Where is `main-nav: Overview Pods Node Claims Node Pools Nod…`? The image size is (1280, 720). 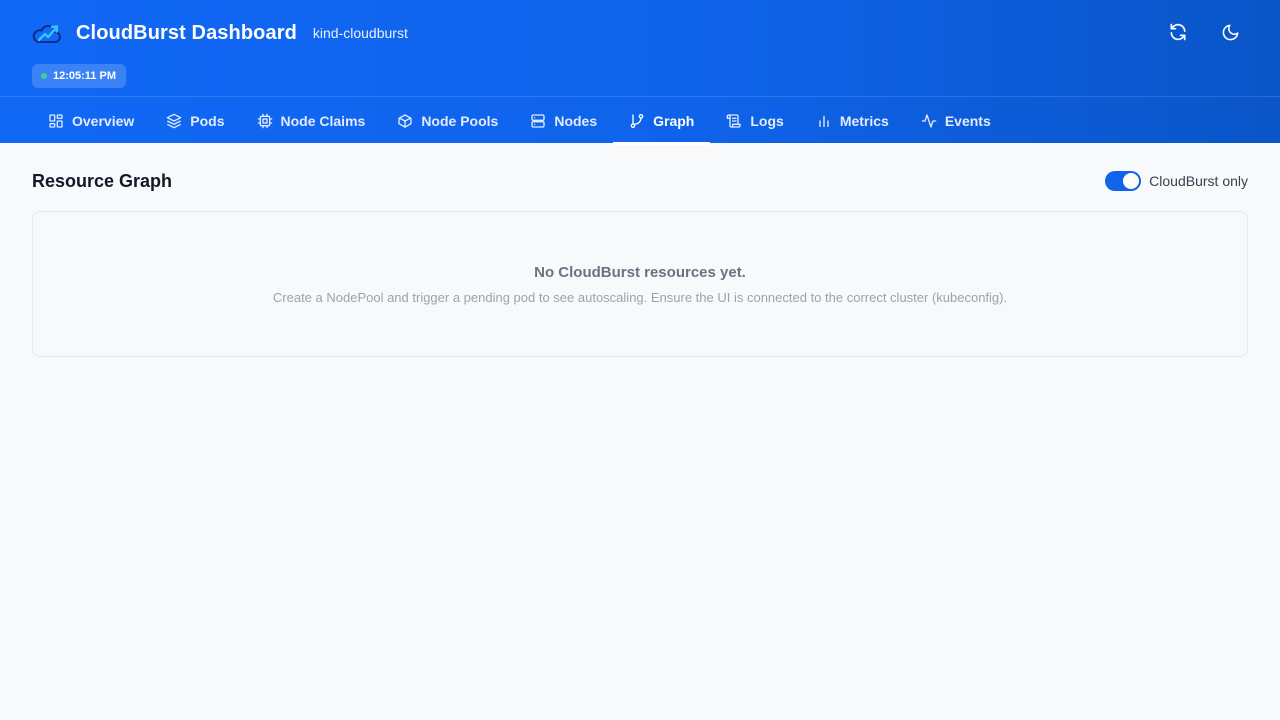 main-nav: Overview Pods Node Claims Node Pools Nod… is located at coordinates (640, 120).